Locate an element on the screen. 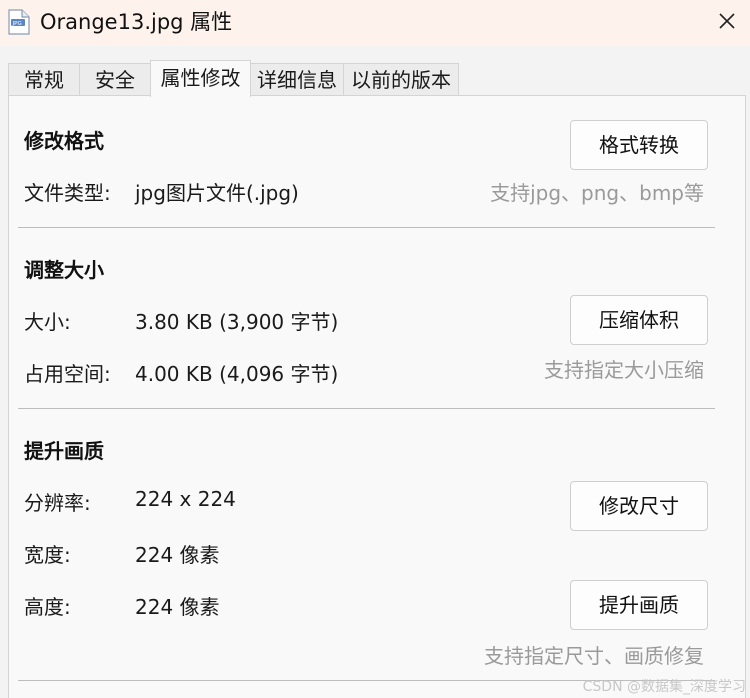 The image size is (750, 698). format-section-heading: 修改格式 is located at coordinates (64, 141).